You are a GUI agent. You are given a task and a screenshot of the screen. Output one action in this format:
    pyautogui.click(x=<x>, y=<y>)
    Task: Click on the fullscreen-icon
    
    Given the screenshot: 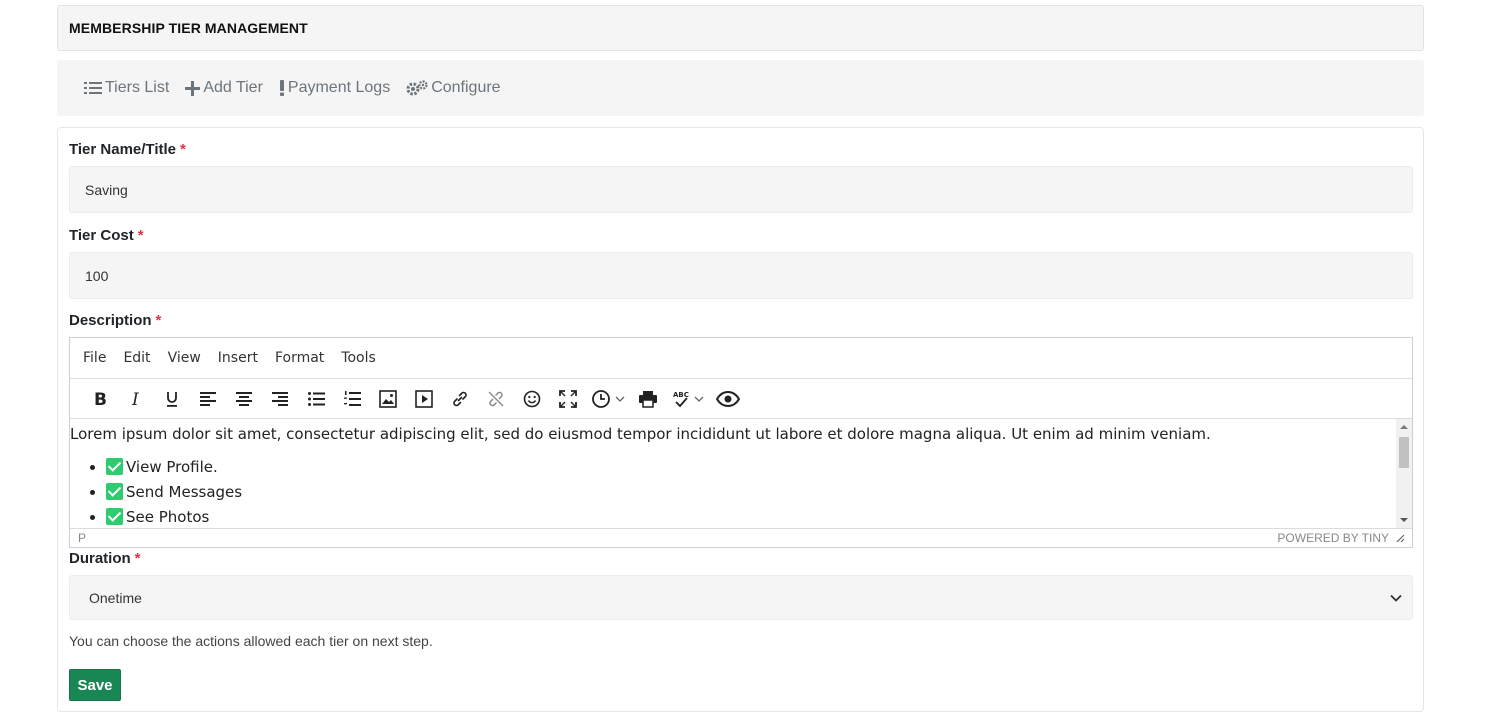 What is the action you would take?
    pyautogui.click(x=568, y=398)
    